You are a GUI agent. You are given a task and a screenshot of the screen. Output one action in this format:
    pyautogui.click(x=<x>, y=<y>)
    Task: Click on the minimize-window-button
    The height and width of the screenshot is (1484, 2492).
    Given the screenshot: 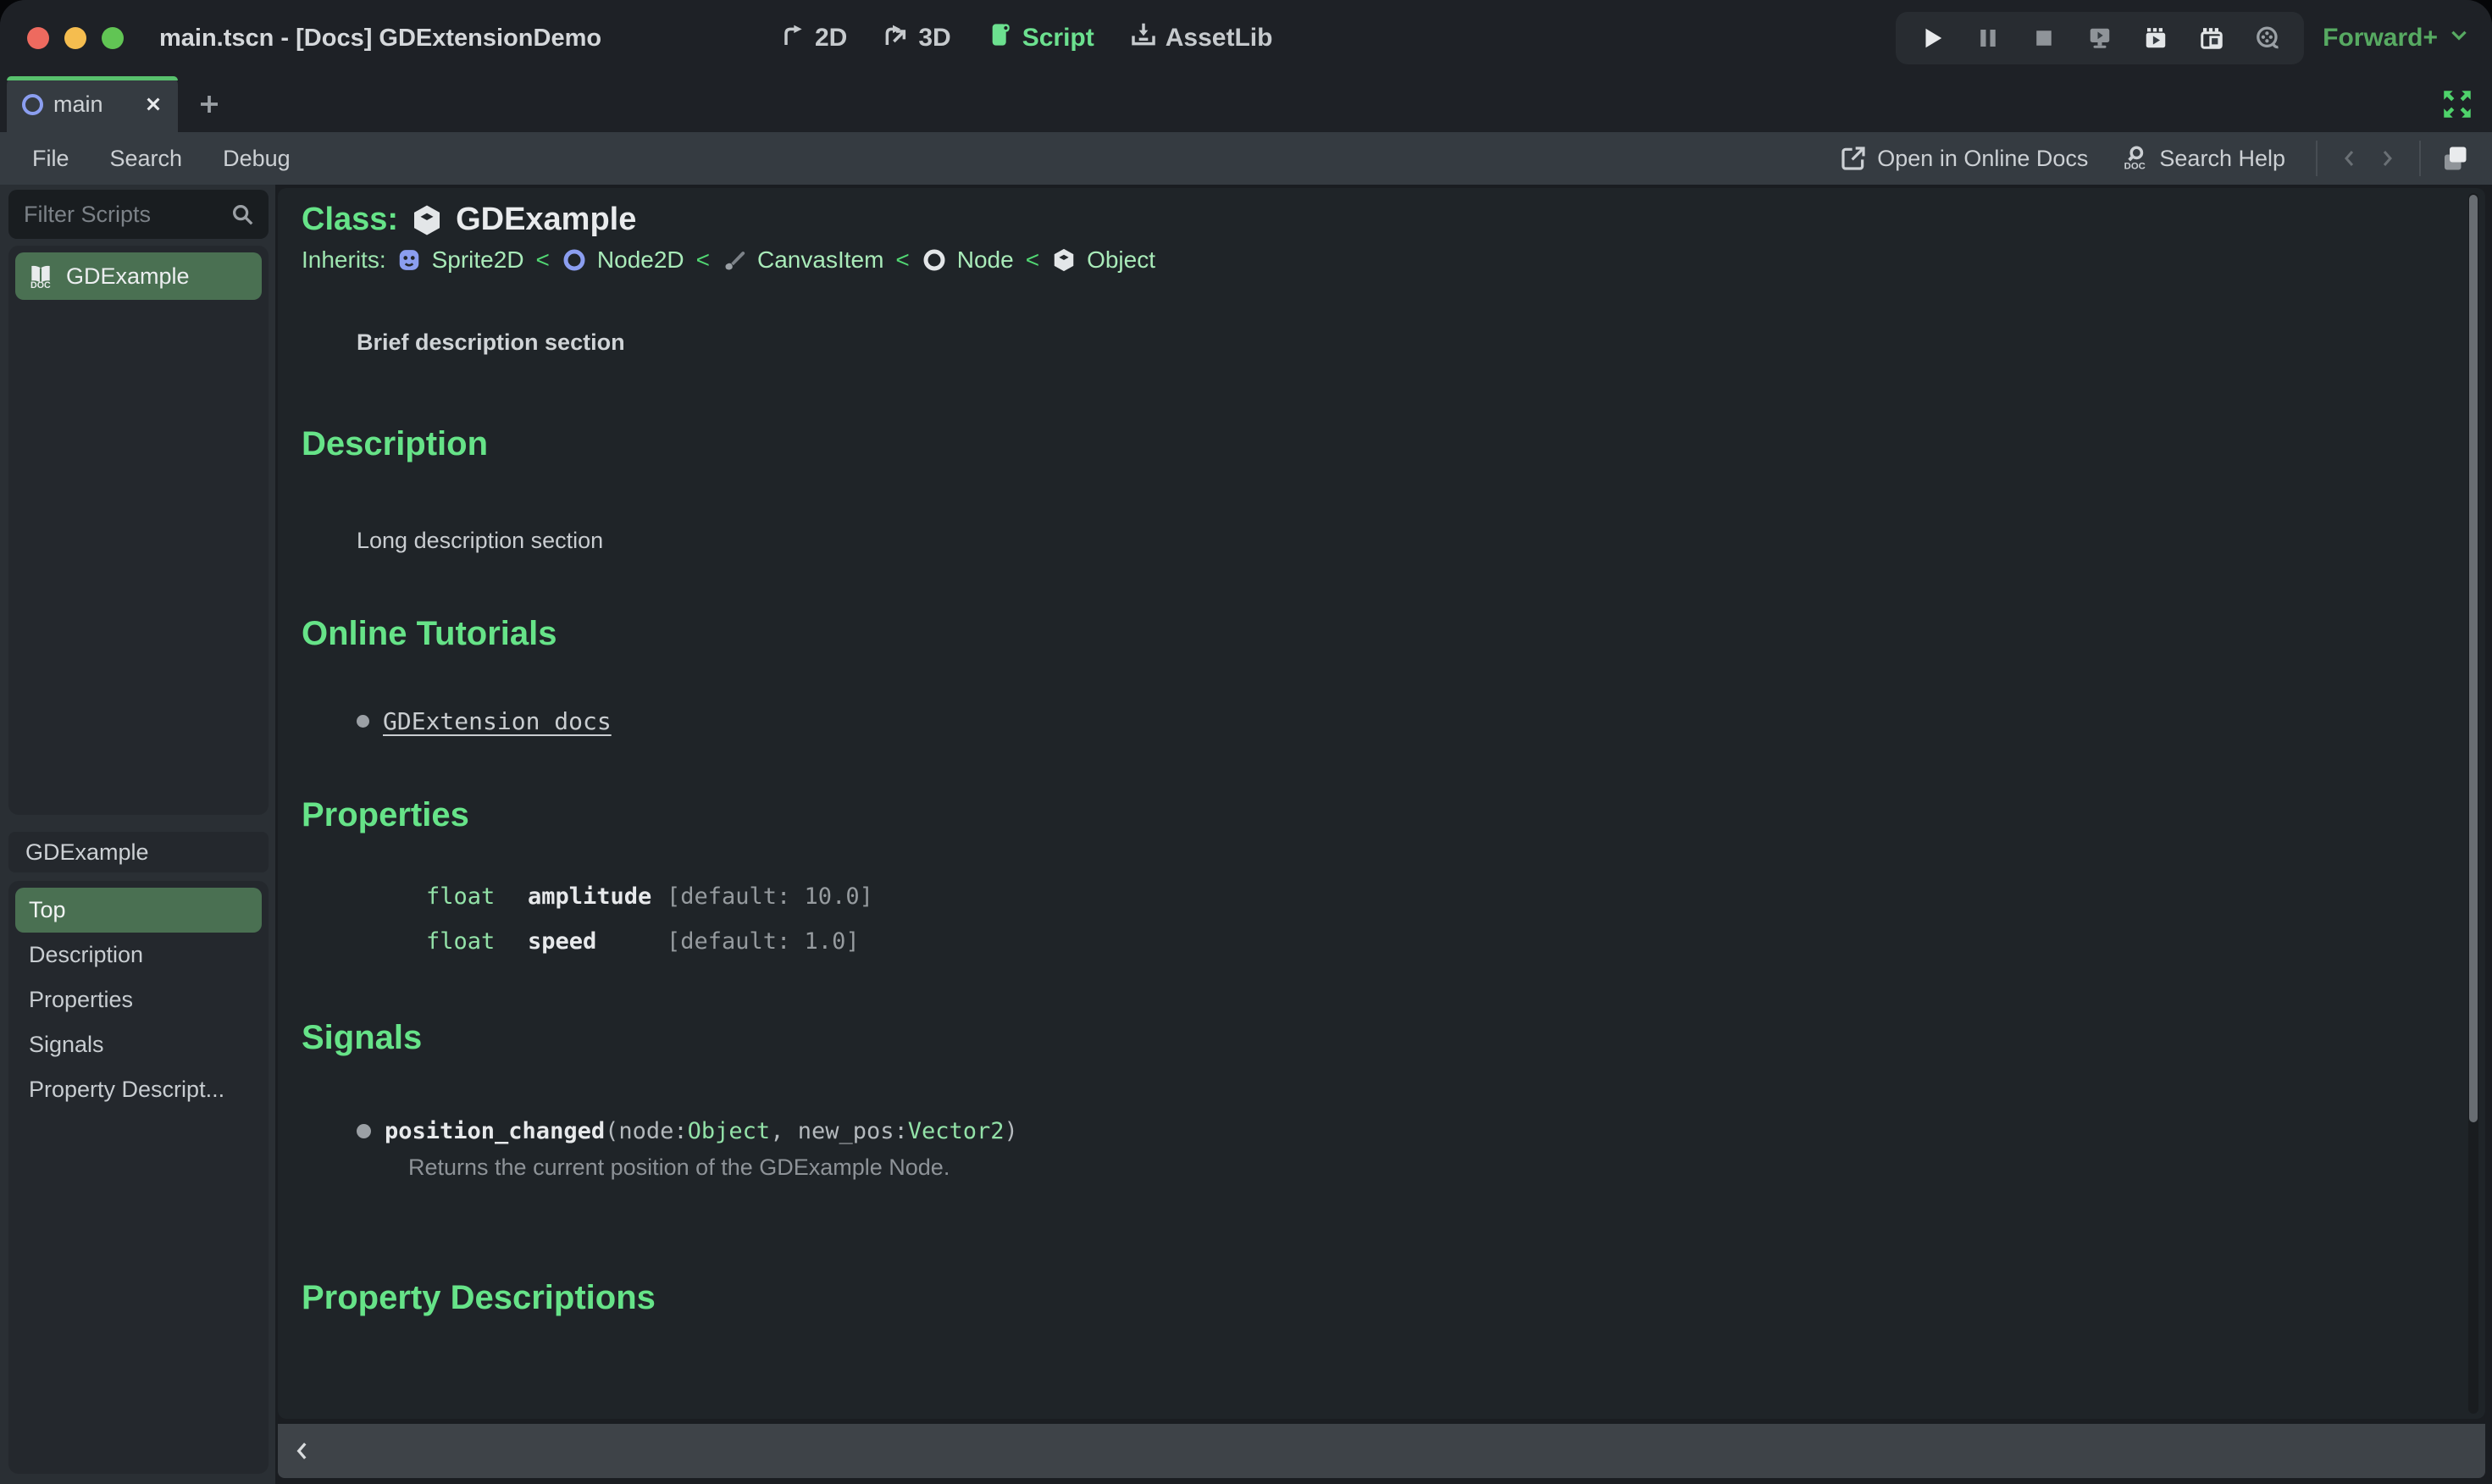 What is the action you would take?
    pyautogui.click(x=75, y=38)
    